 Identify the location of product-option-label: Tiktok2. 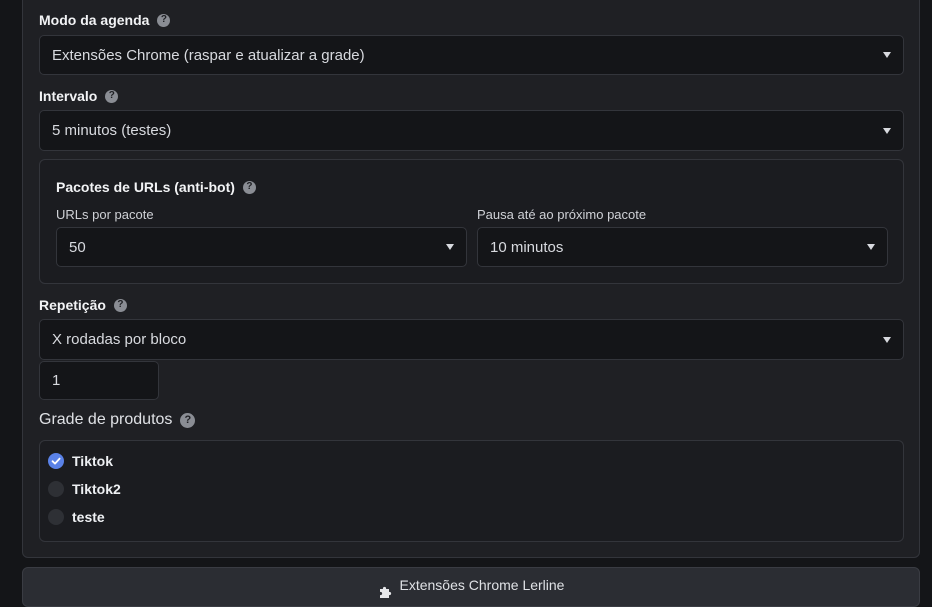
(96, 489).